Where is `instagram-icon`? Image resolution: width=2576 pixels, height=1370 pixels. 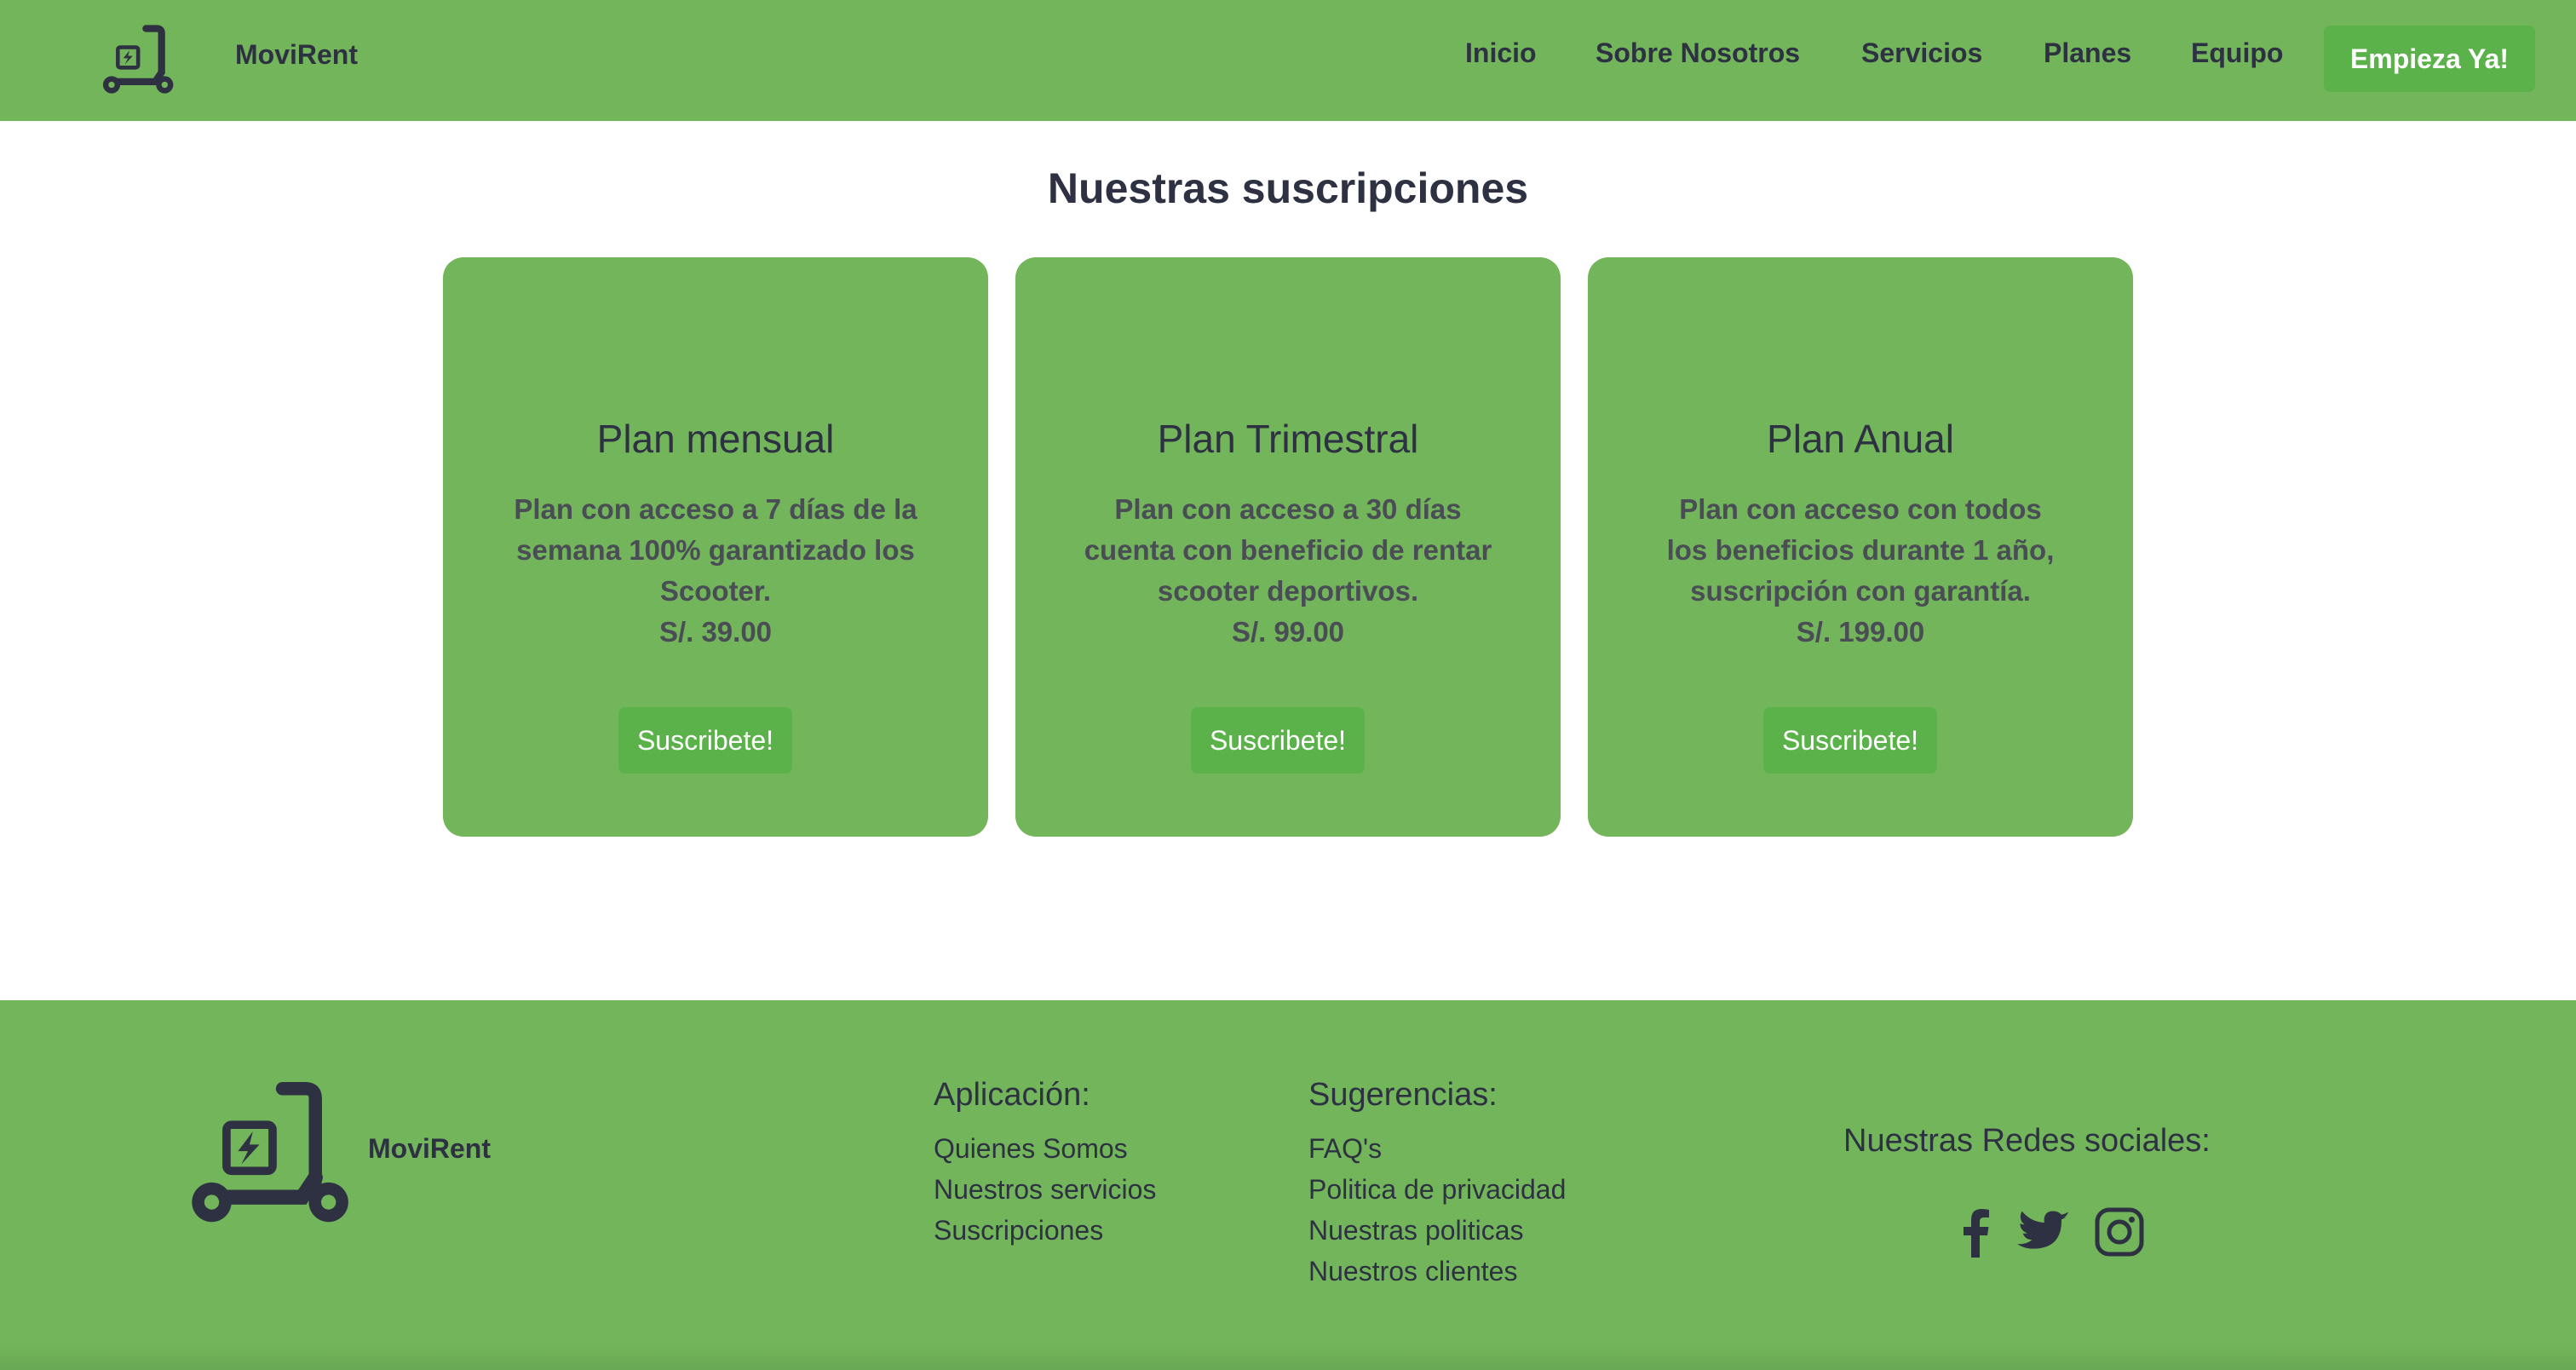 instagram-icon is located at coordinates (2119, 1232).